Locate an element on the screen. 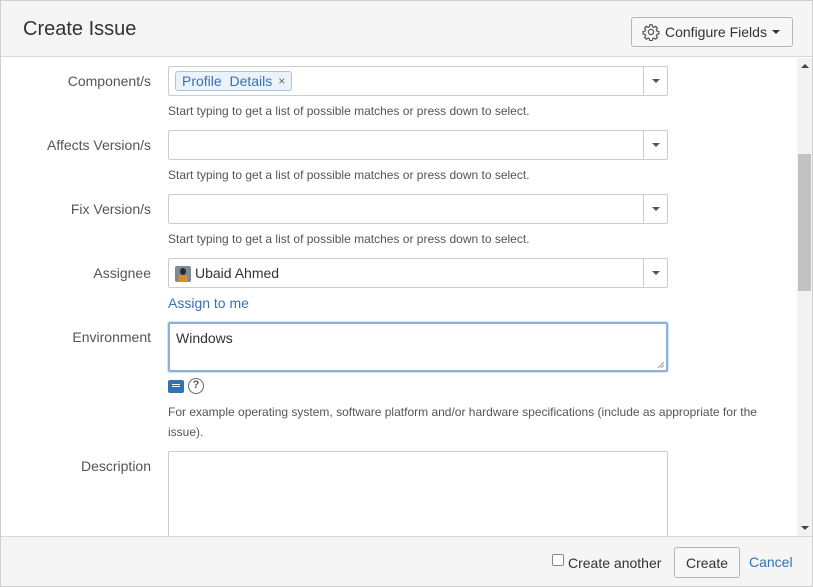  scroll-down-icon is located at coordinates (805, 528).